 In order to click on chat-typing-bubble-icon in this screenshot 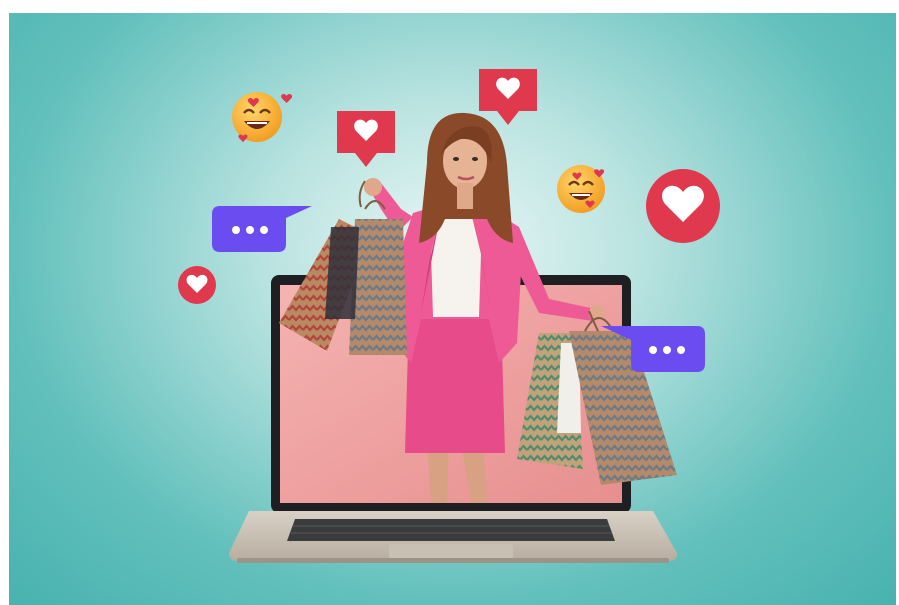, I will do `click(262, 229)`.